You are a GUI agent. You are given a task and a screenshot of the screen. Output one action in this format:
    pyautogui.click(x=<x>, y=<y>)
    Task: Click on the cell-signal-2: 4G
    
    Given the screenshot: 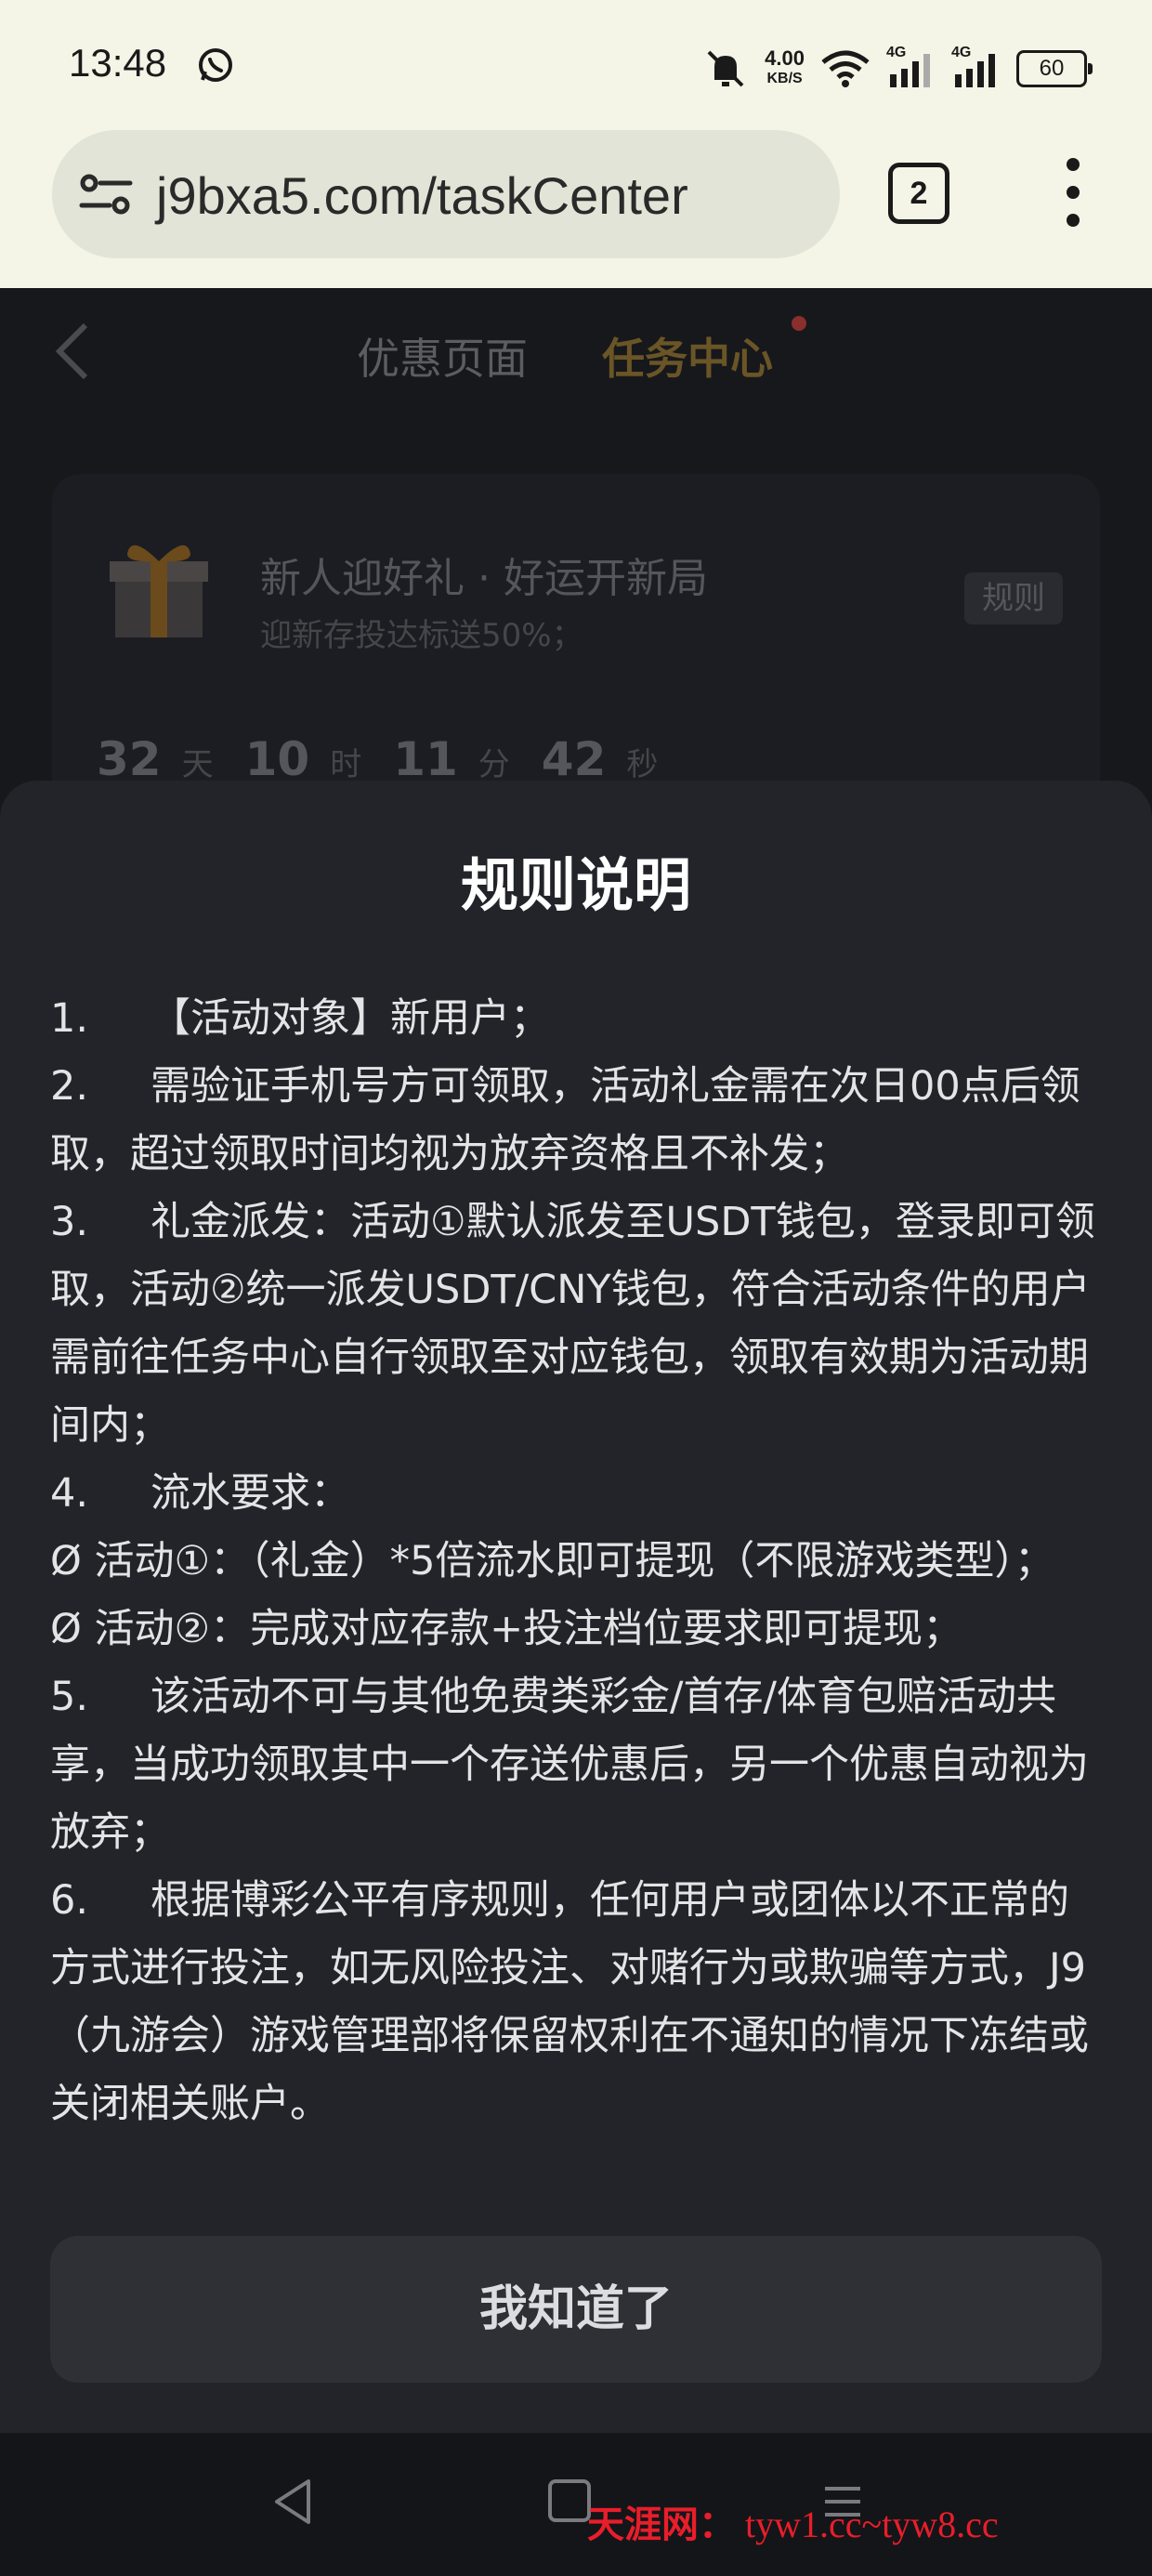 What is the action you would take?
    pyautogui.click(x=975, y=67)
    